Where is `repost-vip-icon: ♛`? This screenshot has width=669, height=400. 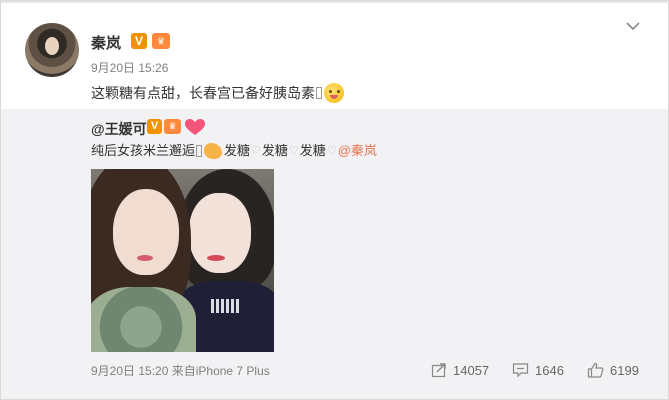
repost-vip-icon: ♛ is located at coordinates (172, 126).